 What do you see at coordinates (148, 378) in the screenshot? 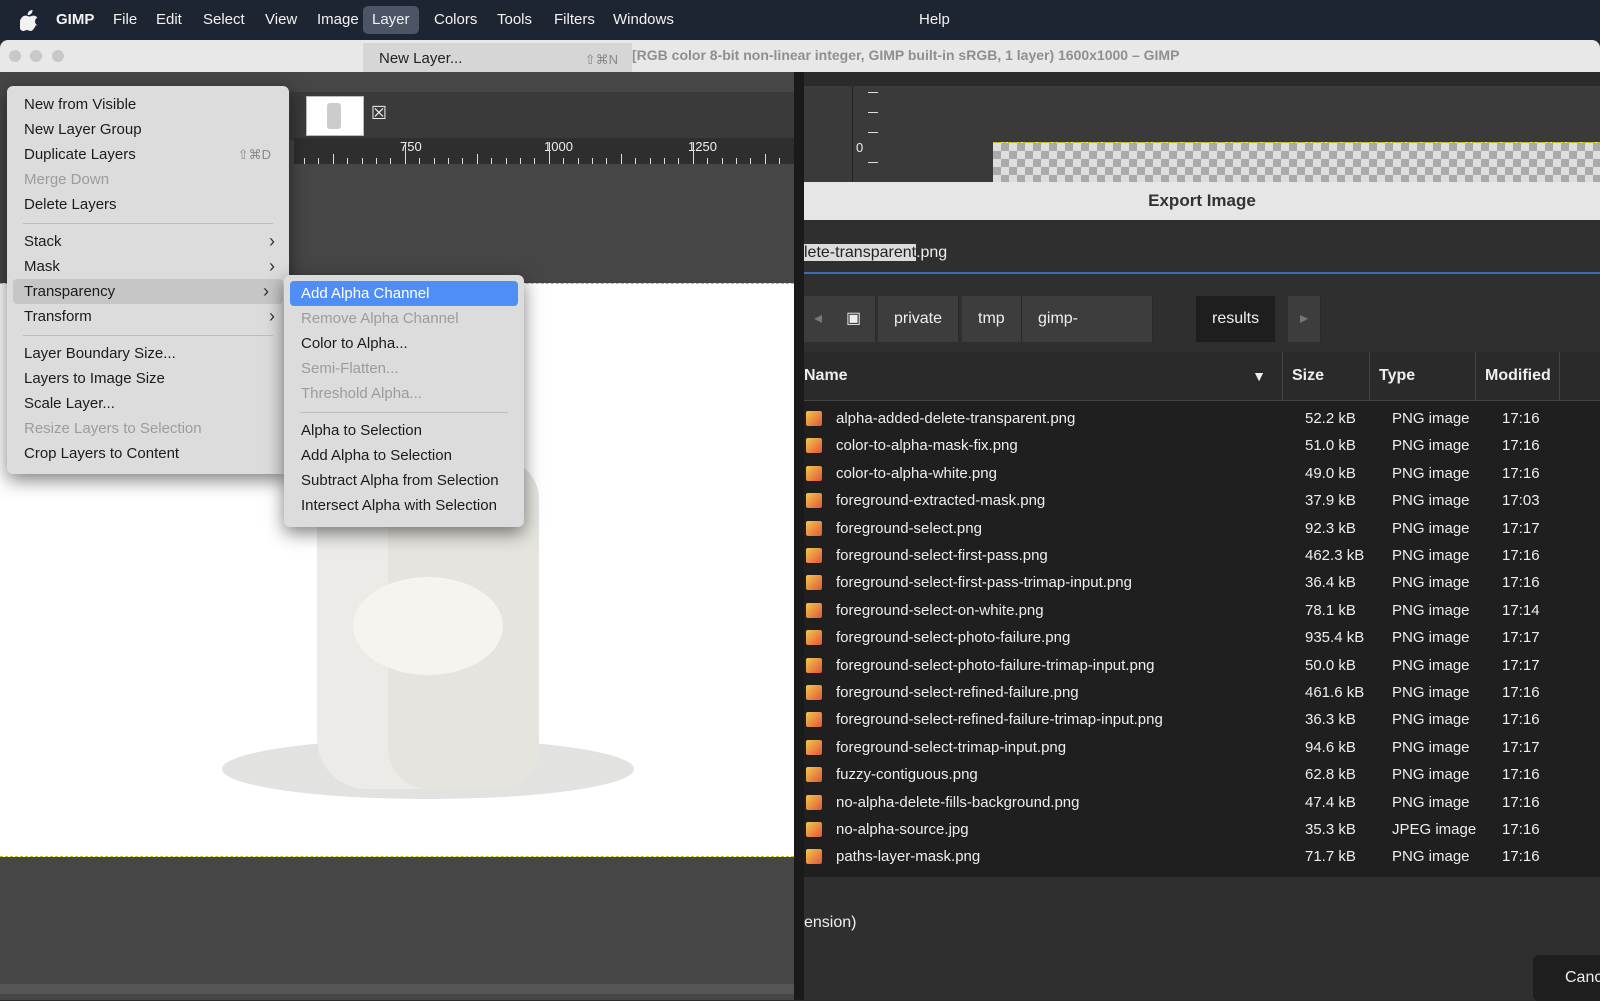
I see `menu-item-layers-to-image-size: Layers to Image Size` at bounding box center [148, 378].